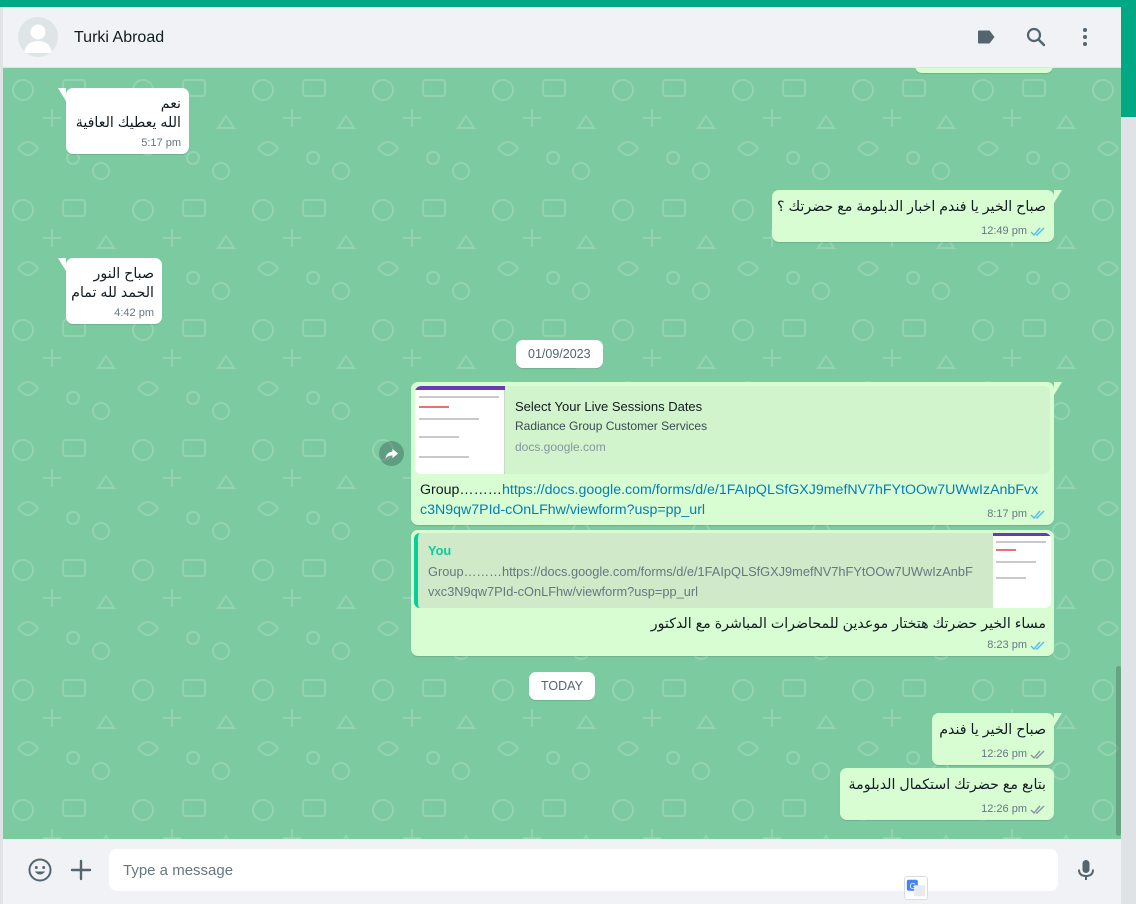 This screenshot has width=1136, height=904. Describe the element at coordinates (913, 886) in the screenshot. I see `svg-text: G` at that location.